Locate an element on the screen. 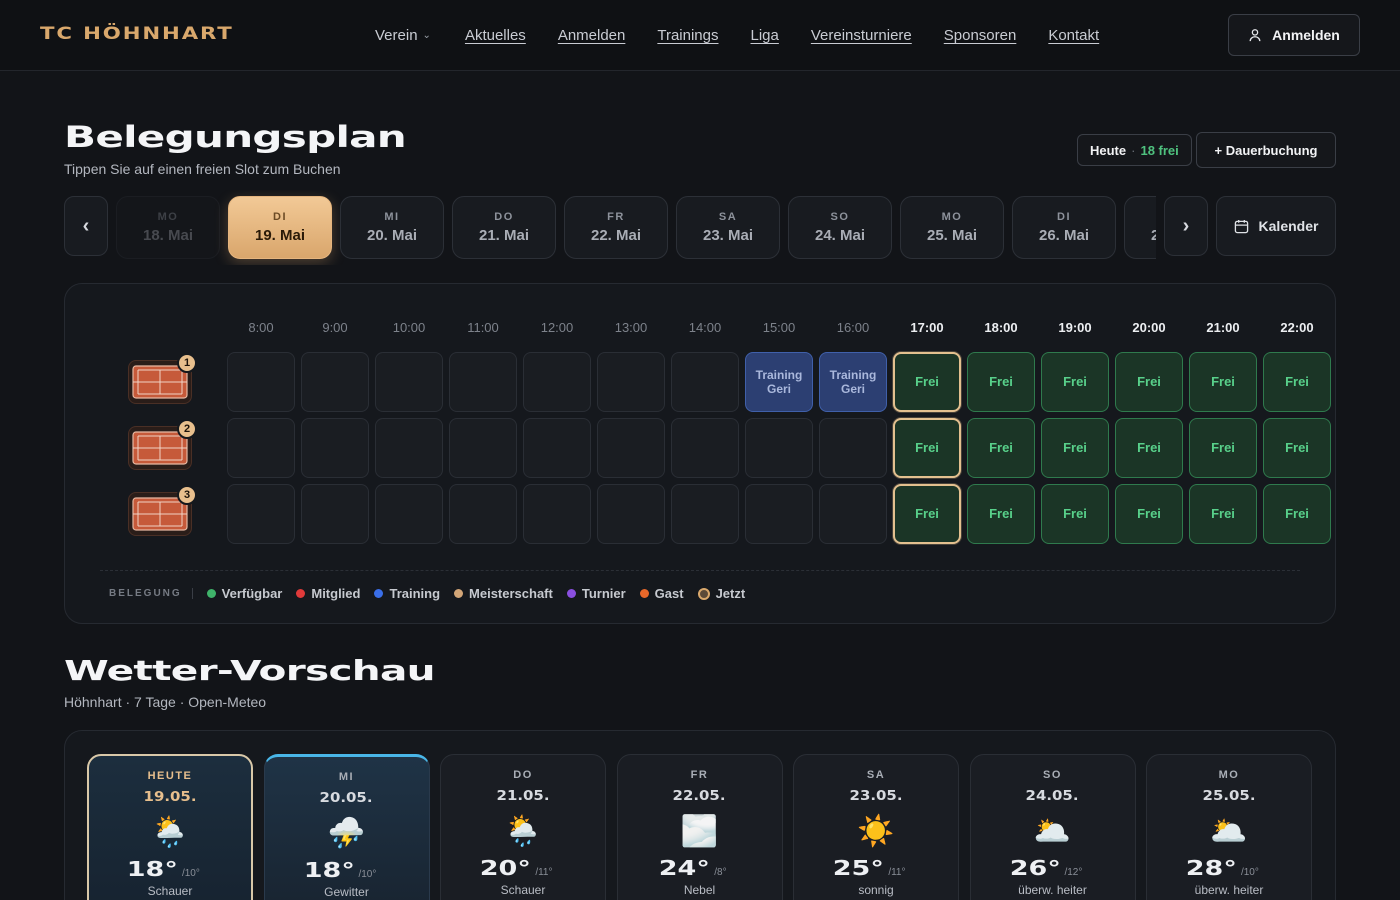  weather-day-card: SA 23.05. ☀️ 25°/11° sonnig is located at coordinates (876, 827).